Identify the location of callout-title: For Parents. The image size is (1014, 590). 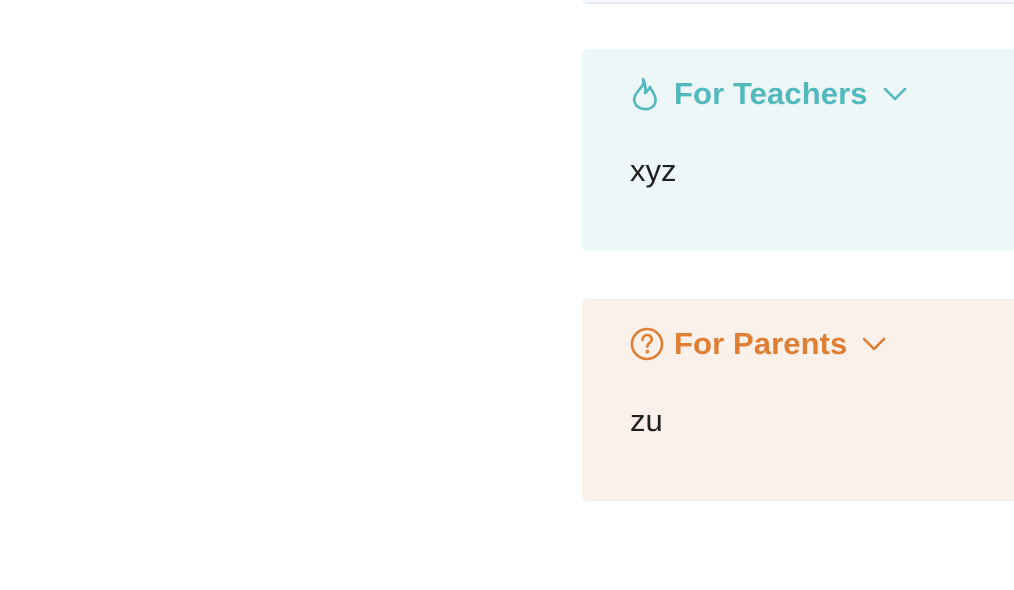
(761, 343).